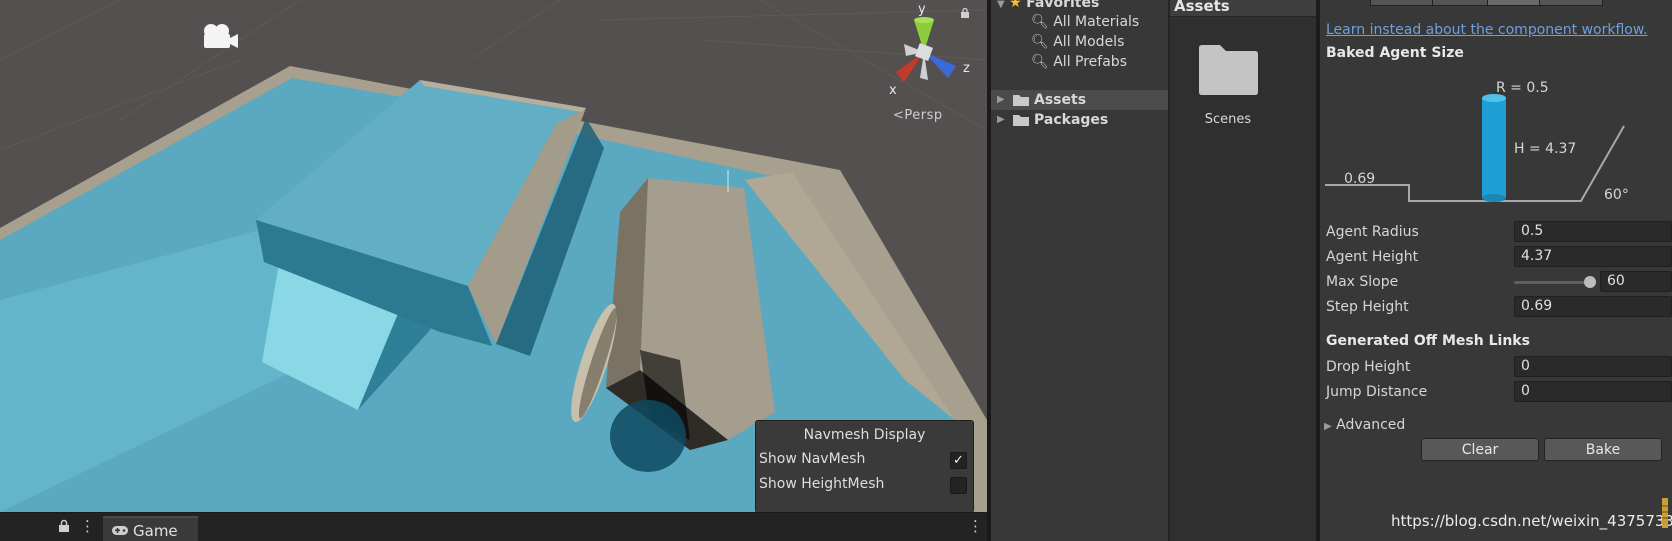  I want to click on gamepad-icon, so click(120, 530).